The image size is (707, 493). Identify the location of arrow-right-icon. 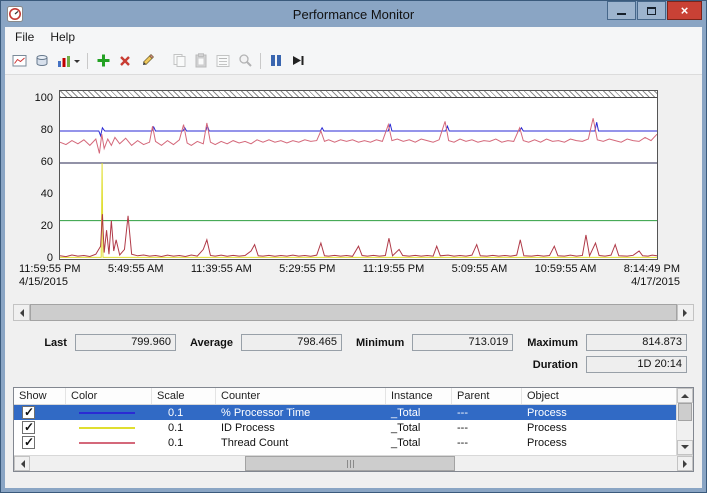
(687, 312).